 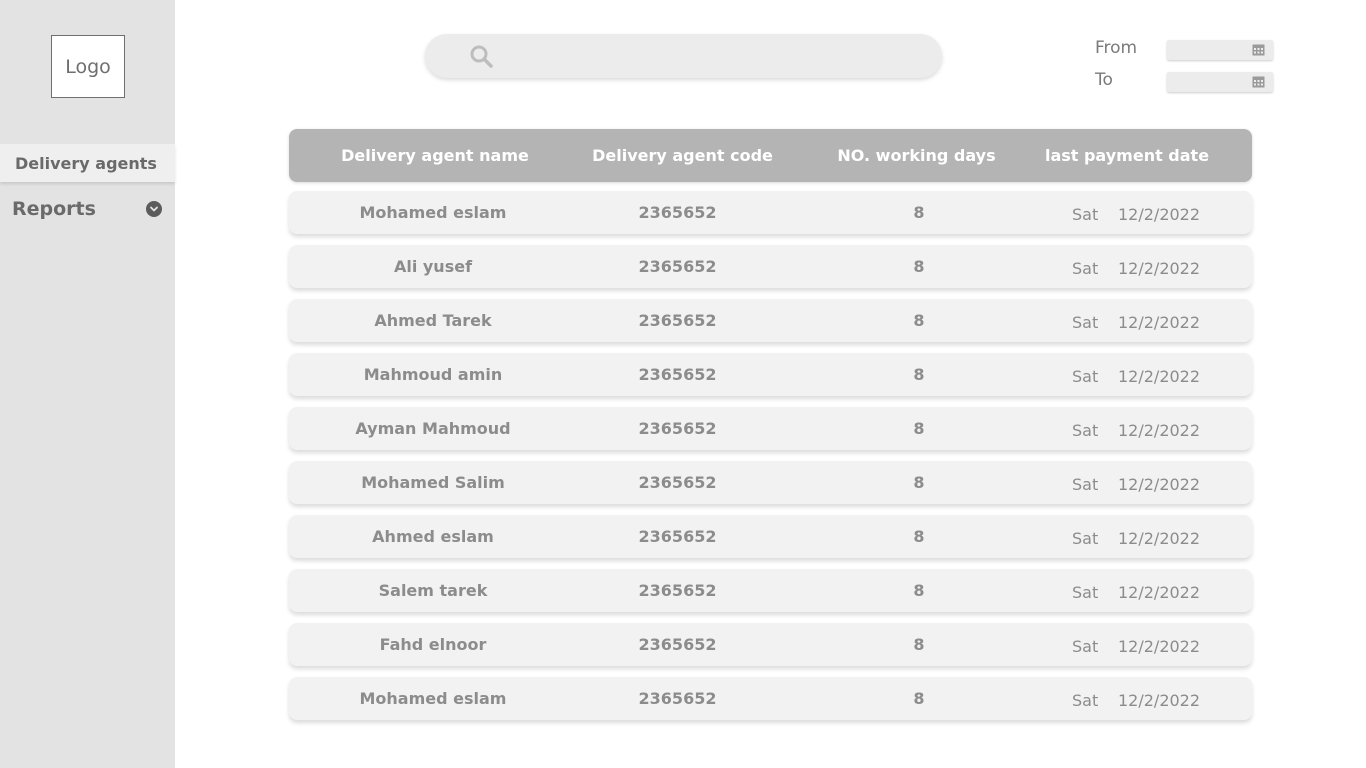 I want to click on cell-agent-name: Mahmoud amin, so click(x=433, y=374).